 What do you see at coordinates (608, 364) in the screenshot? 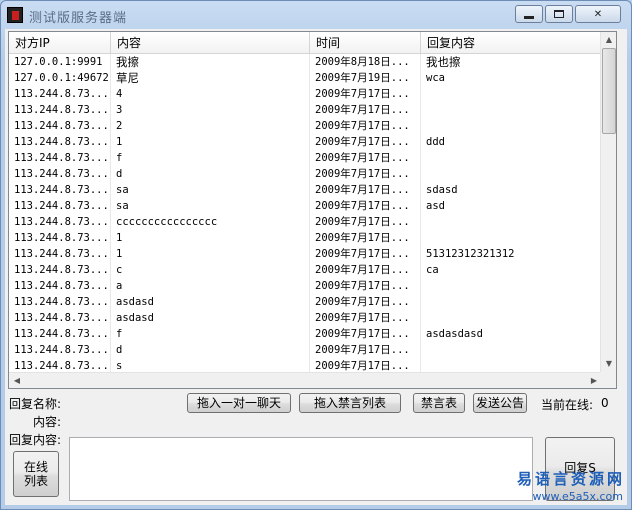
I see `scroll-down-icon: ▼` at bounding box center [608, 364].